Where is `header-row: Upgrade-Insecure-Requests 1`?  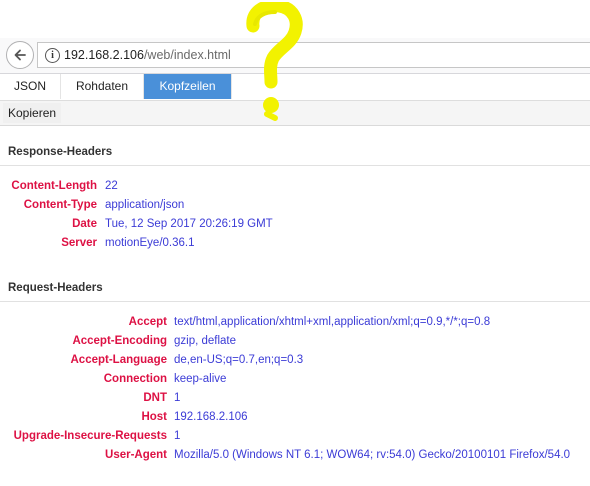
header-row: Upgrade-Insecure-Requests 1 is located at coordinates (295, 436).